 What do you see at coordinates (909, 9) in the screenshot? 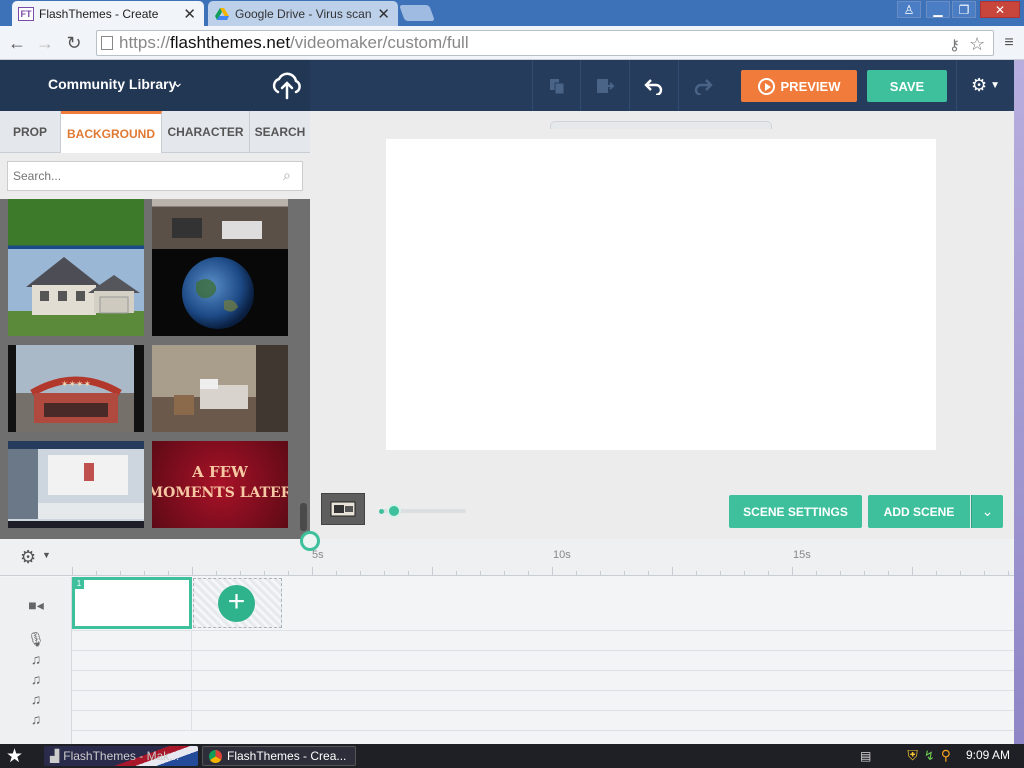
I see `user-profile-icon: ♙` at bounding box center [909, 9].